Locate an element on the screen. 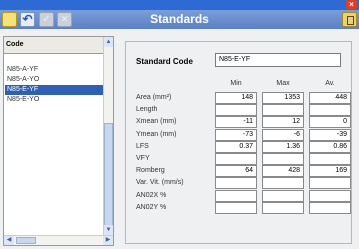 This screenshot has width=359, height=249. max-input: 1353 is located at coordinates (283, 98).